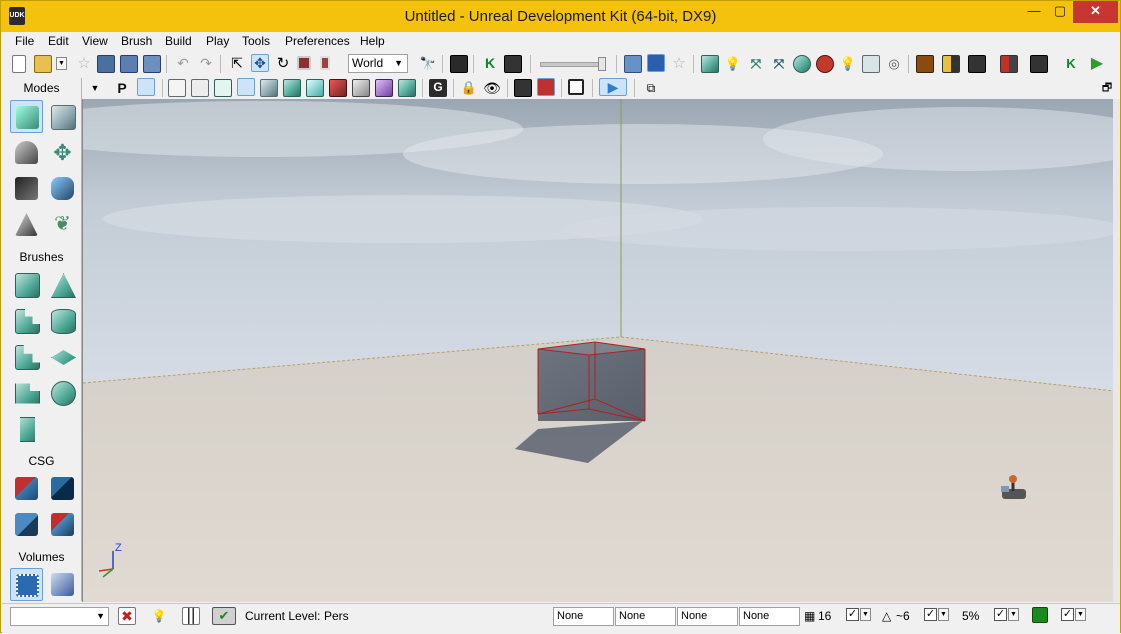  Describe the element at coordinates (206, 64) in the screenshot. I see `redo-icon: ↷` at that location.